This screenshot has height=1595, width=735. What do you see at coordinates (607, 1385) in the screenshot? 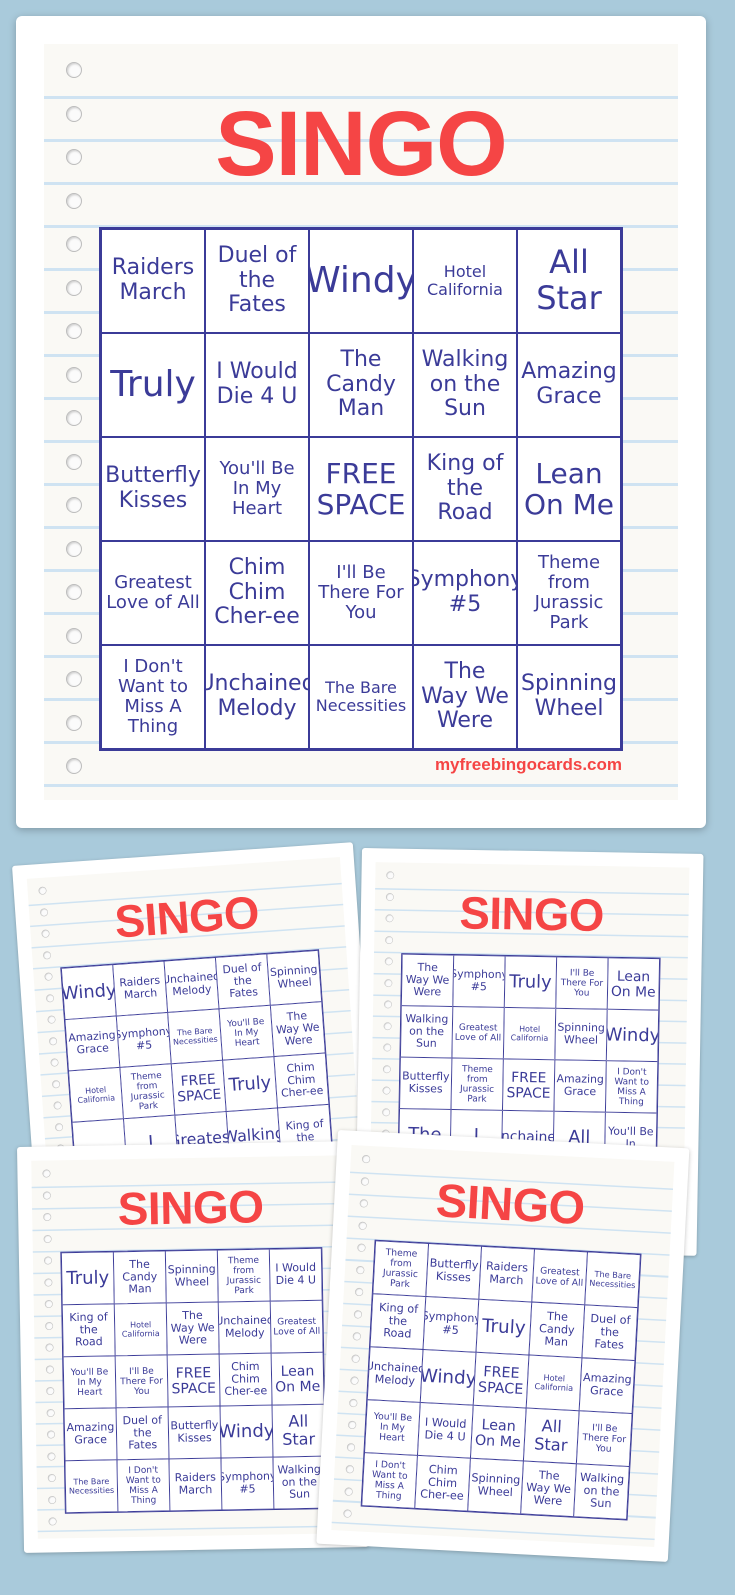
I see `bingo-cell: Amazing Grace` at bounding box center [607, 1385].